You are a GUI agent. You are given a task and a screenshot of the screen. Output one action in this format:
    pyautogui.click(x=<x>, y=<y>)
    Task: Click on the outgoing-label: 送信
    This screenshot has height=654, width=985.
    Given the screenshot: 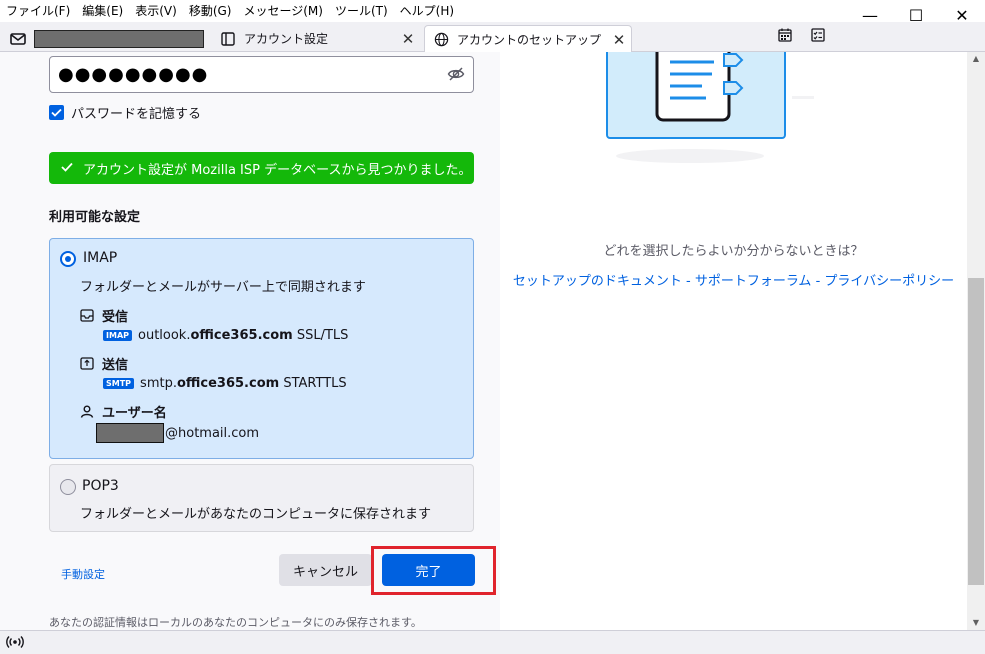 What is the action you would take?
    pyautogui.click(x=115, y=365)
    